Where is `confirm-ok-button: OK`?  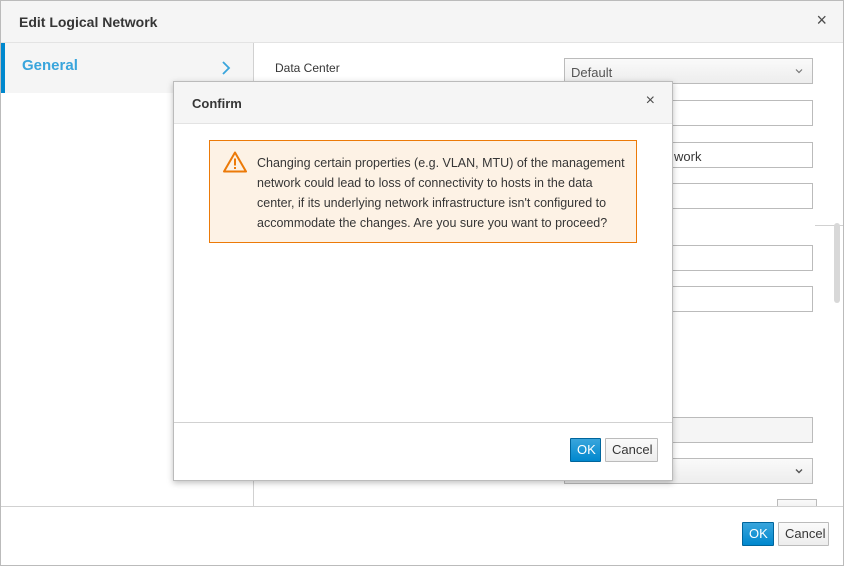
confirm-ok-button: OK is located at coordinates (585, 450).